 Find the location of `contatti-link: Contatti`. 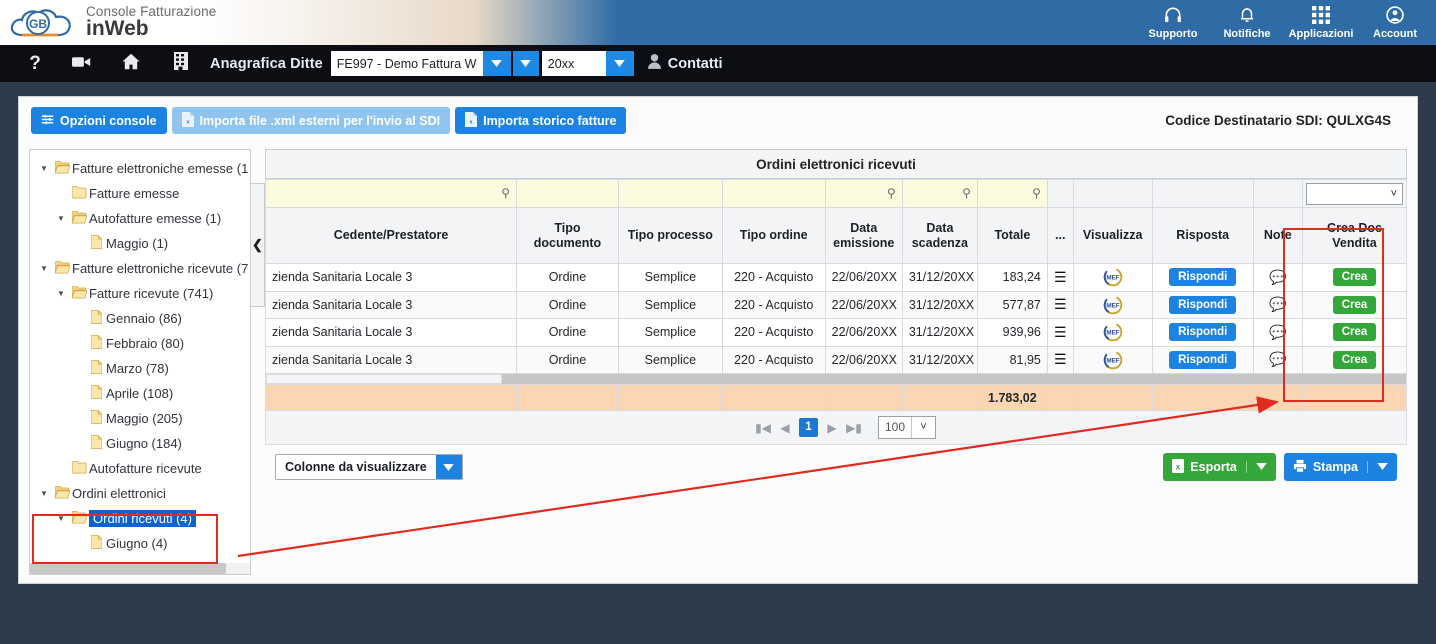

contatti-link: Contatti is located at coordinates (685, 63).